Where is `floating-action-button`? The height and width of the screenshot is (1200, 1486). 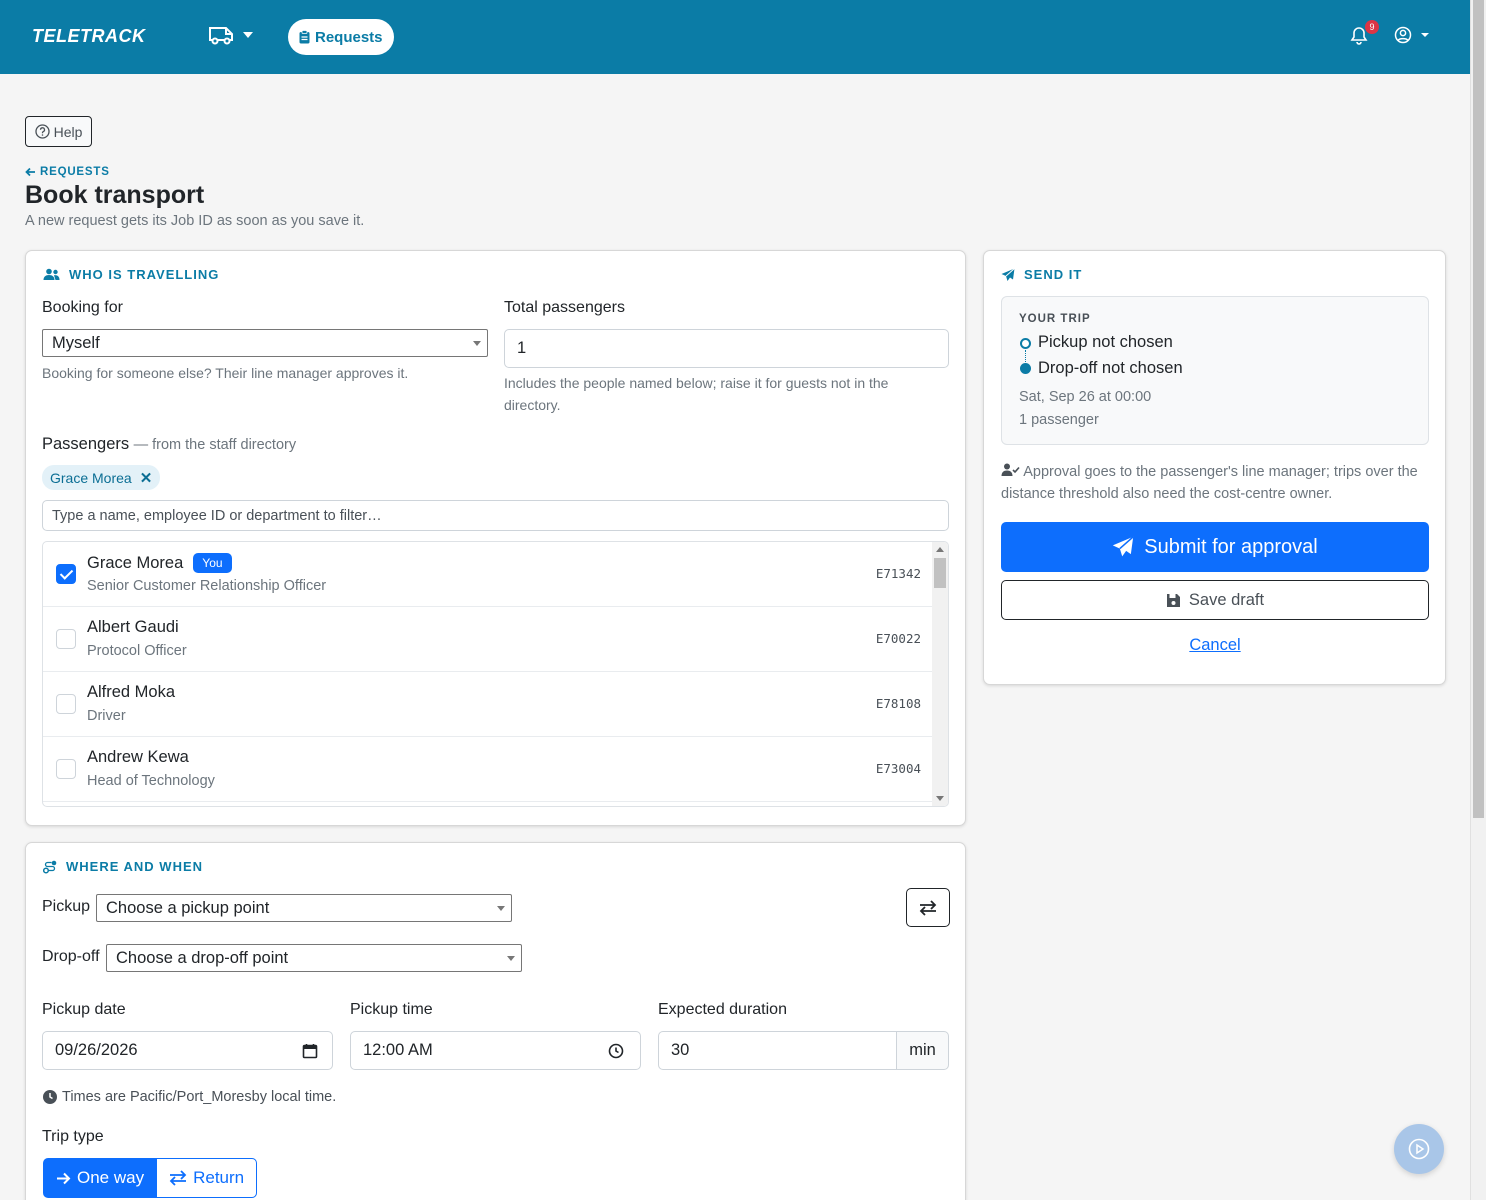 floating-action-button is located at coordinates (1419, 1149).